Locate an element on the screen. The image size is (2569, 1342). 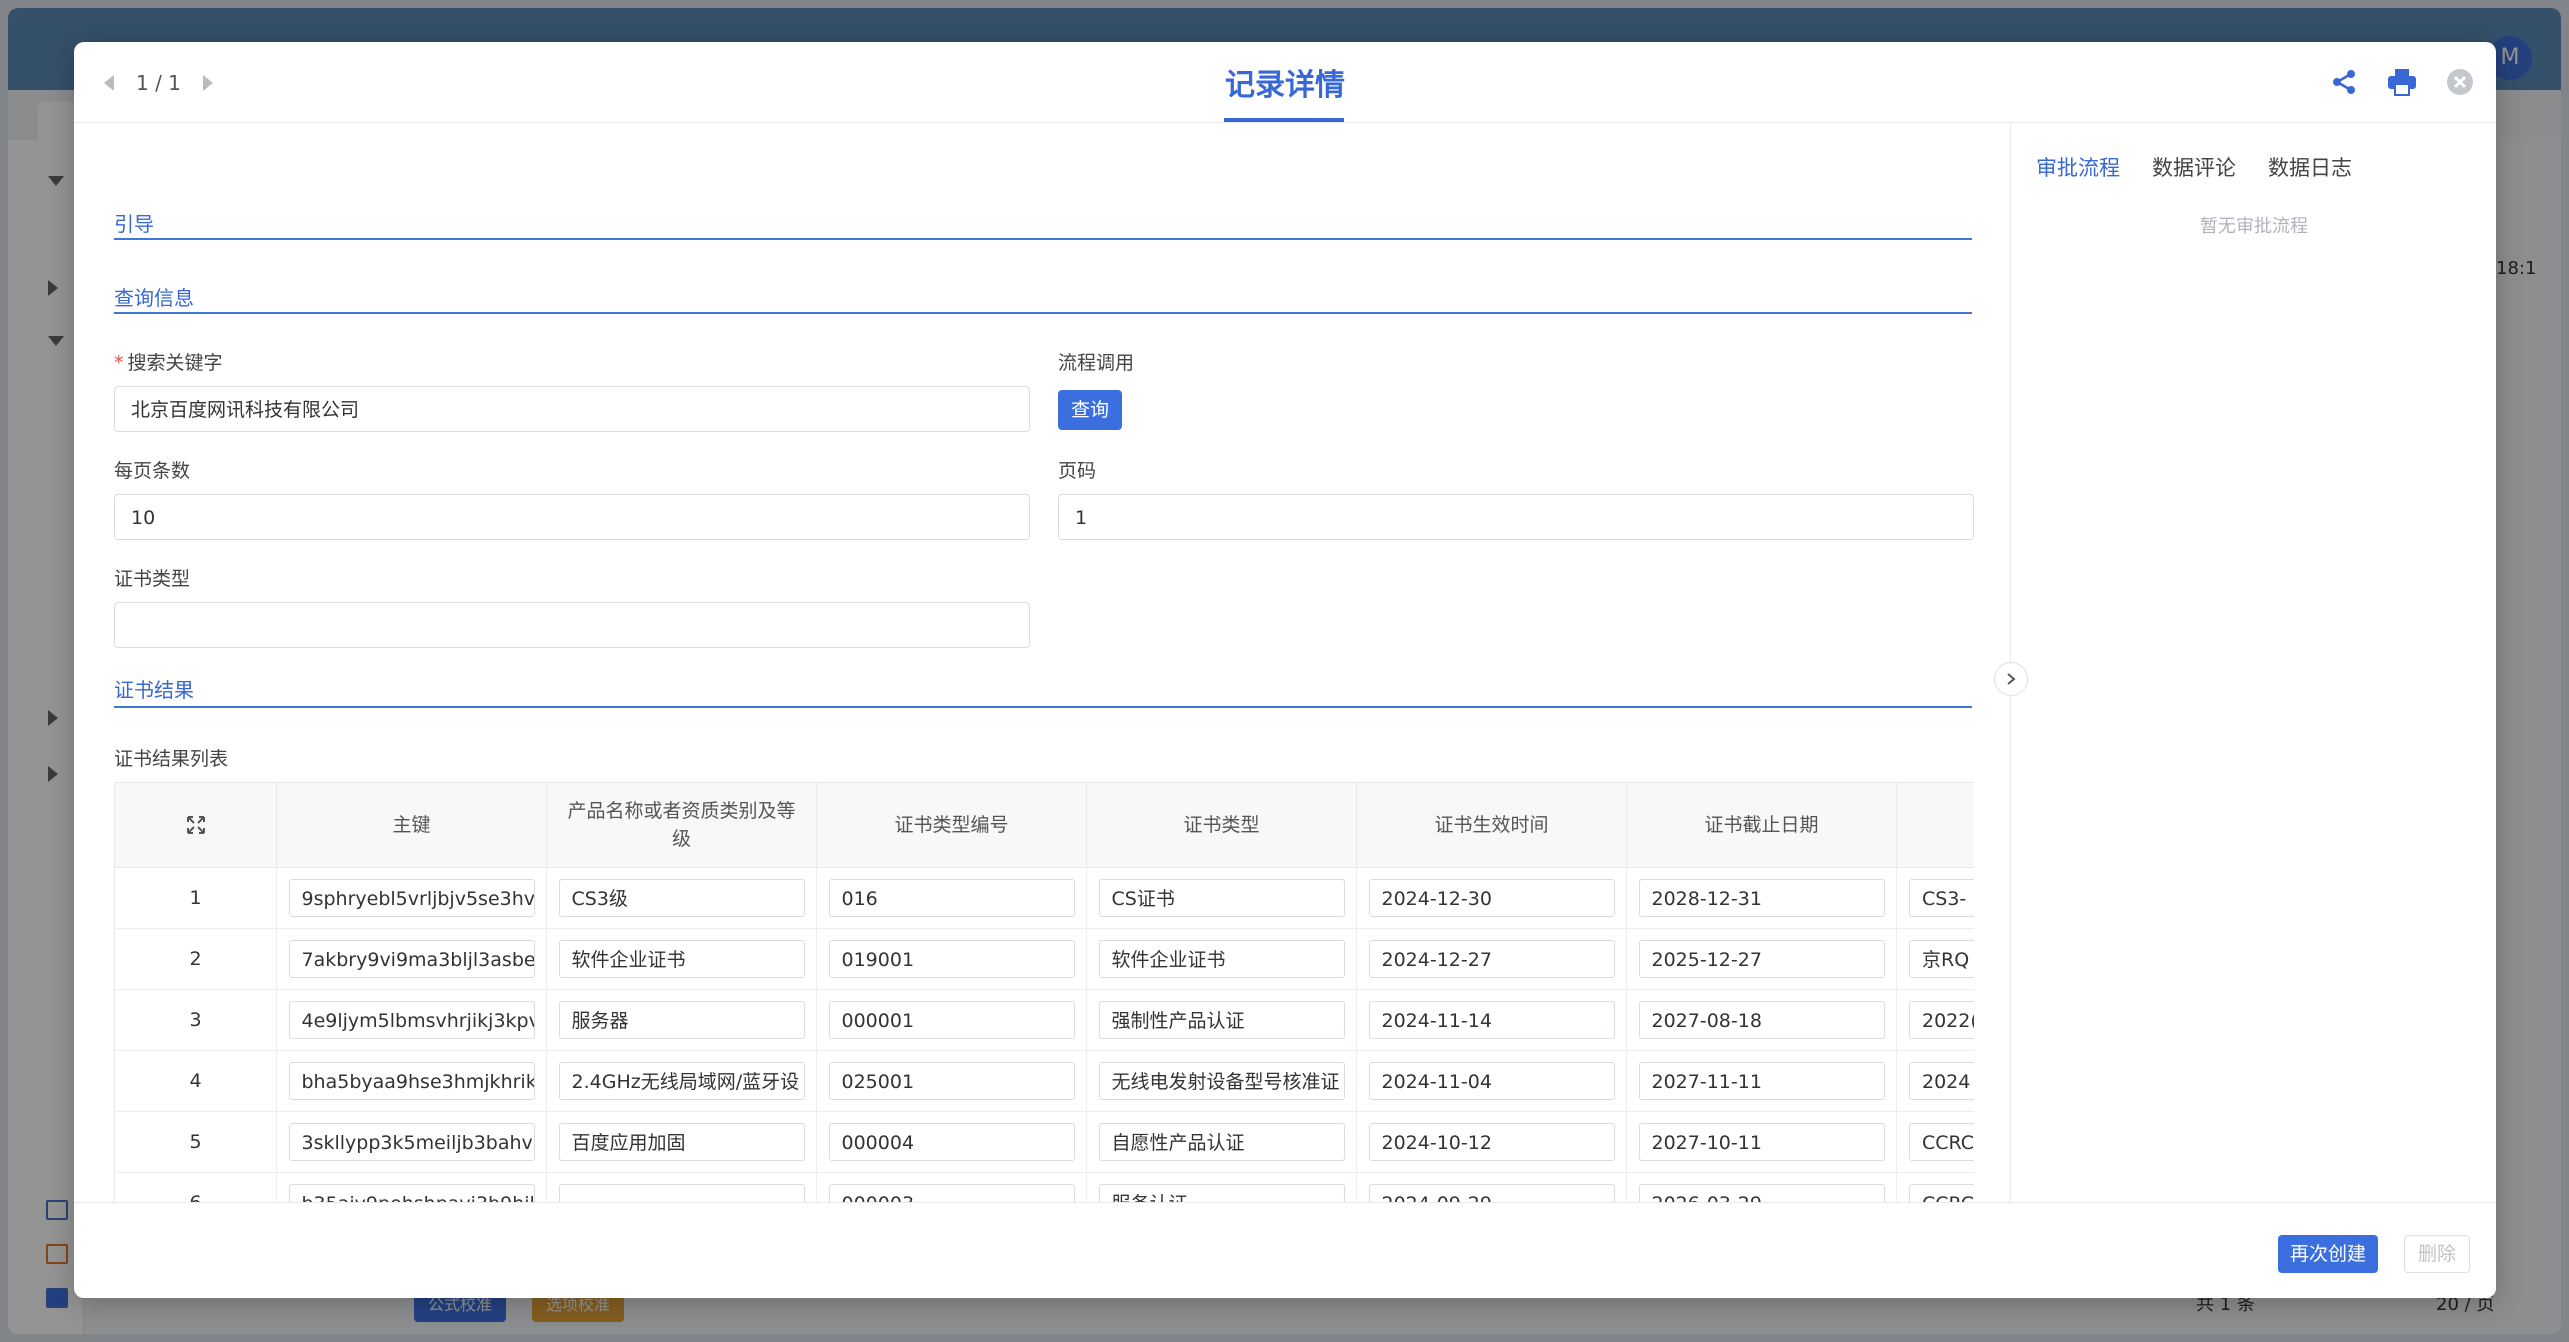
end-date-cell: 2025-12-27 is located at coordinates (1761, 959).